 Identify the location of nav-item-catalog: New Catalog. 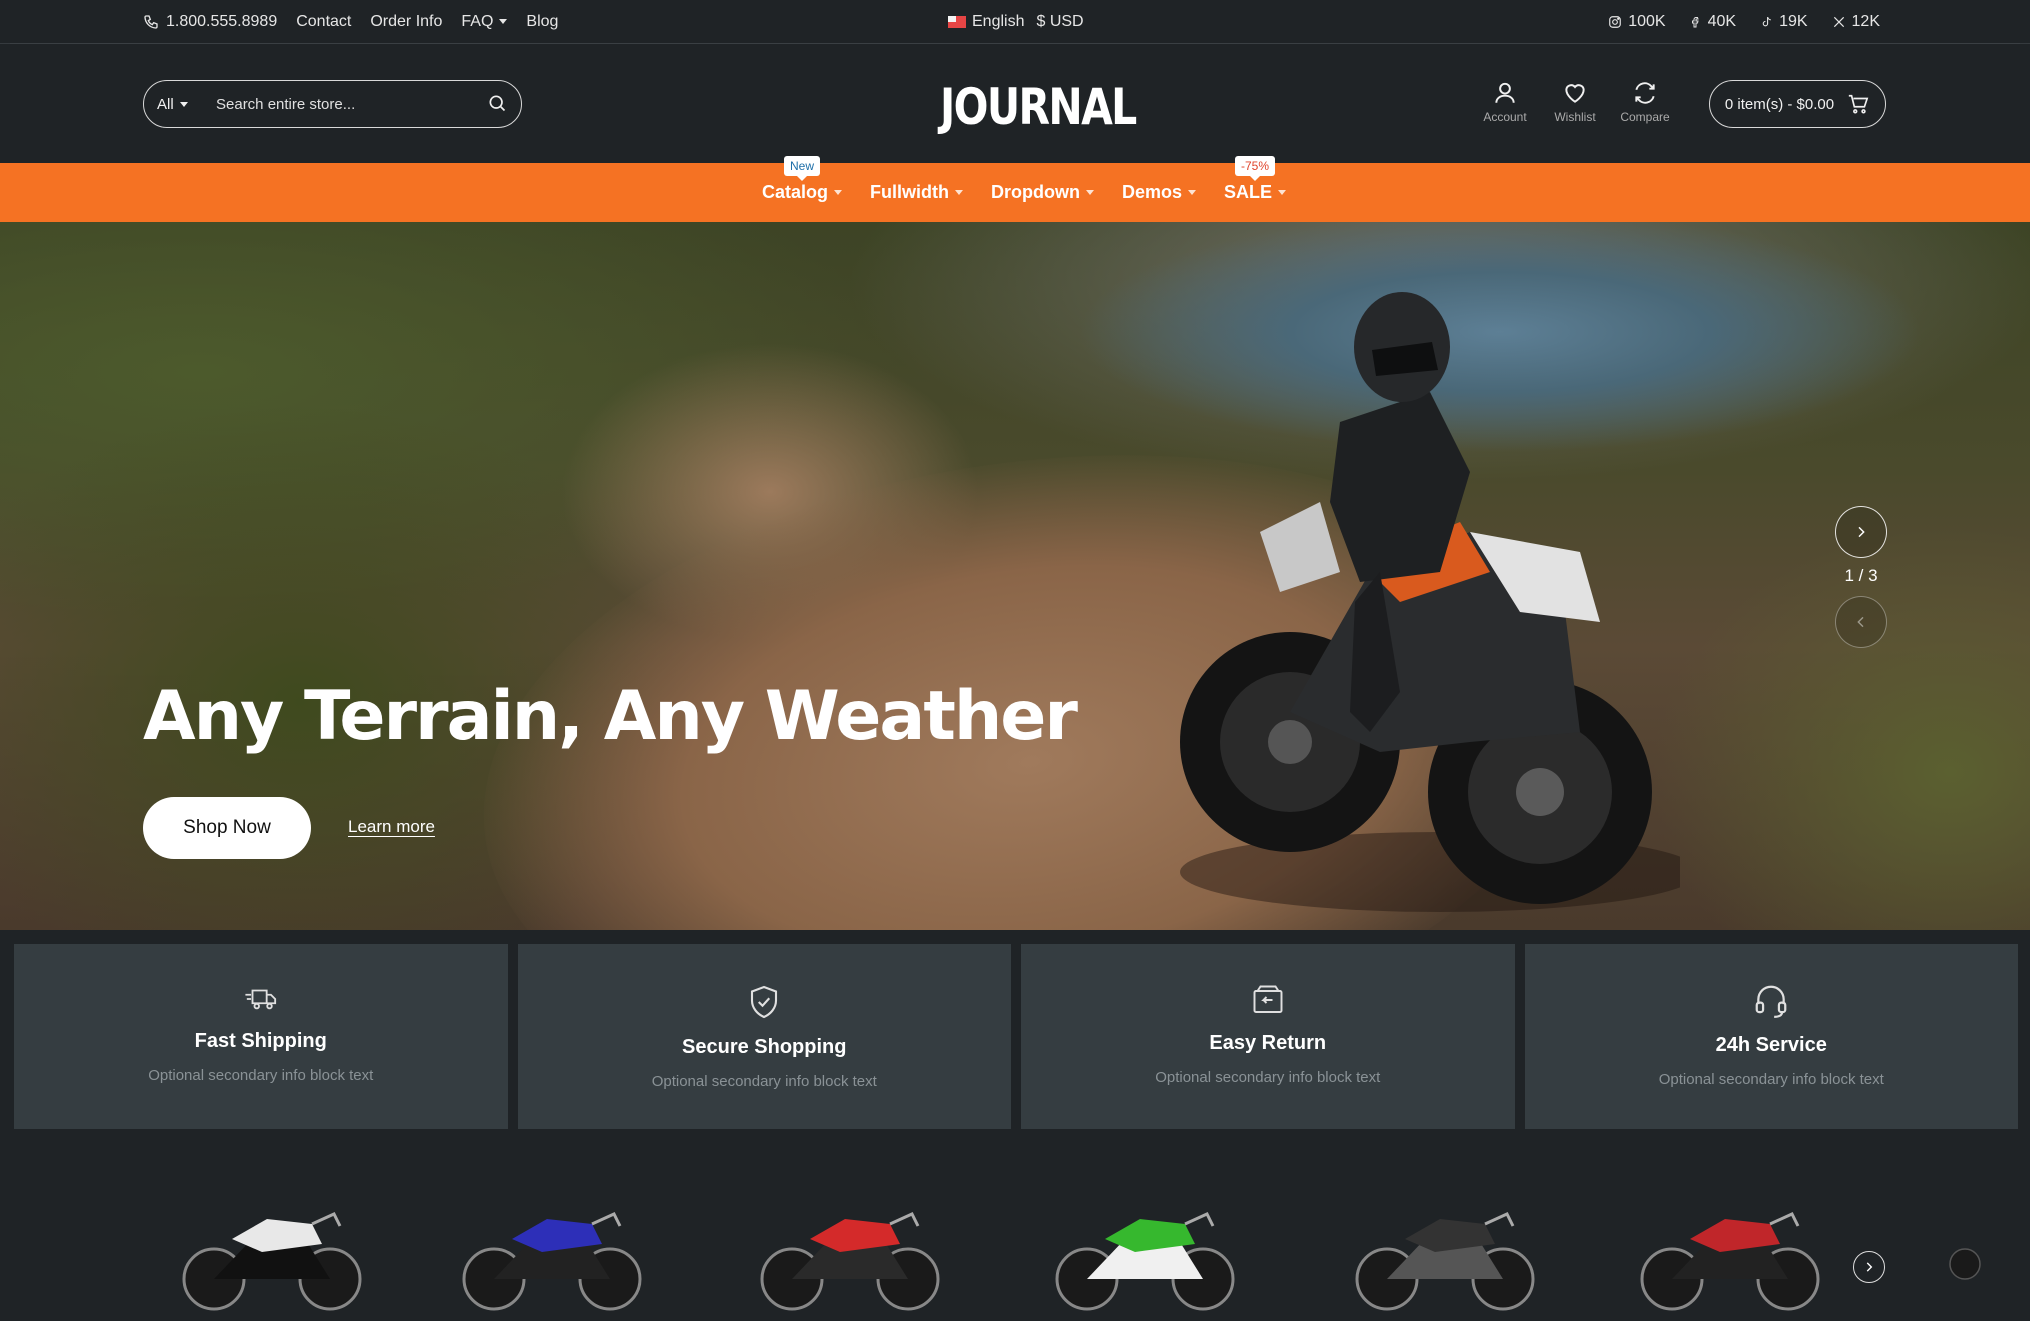
(802, 179).